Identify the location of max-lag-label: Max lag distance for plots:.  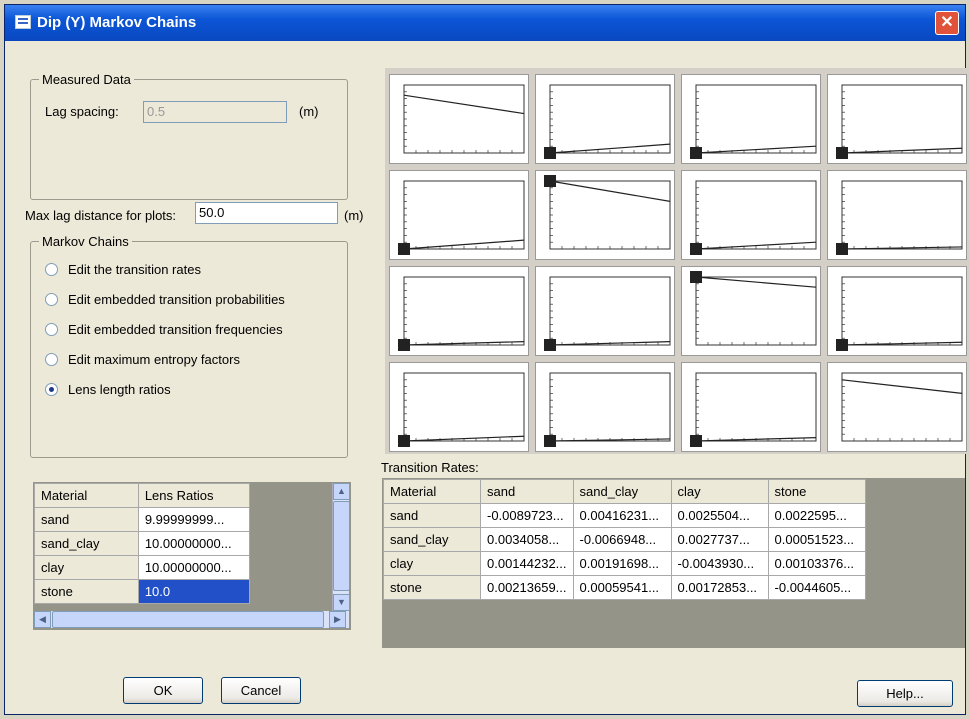
(101, 215).